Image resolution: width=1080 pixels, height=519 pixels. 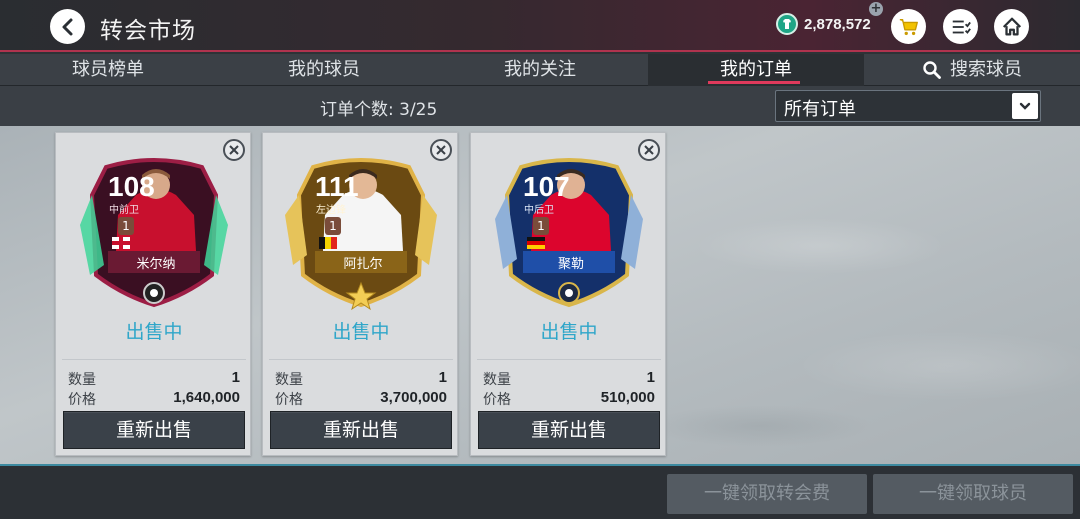 What do you see at coordinates (787, 24) in the screenshot?
I see `coin-icon` at bounding box center [787, 24].